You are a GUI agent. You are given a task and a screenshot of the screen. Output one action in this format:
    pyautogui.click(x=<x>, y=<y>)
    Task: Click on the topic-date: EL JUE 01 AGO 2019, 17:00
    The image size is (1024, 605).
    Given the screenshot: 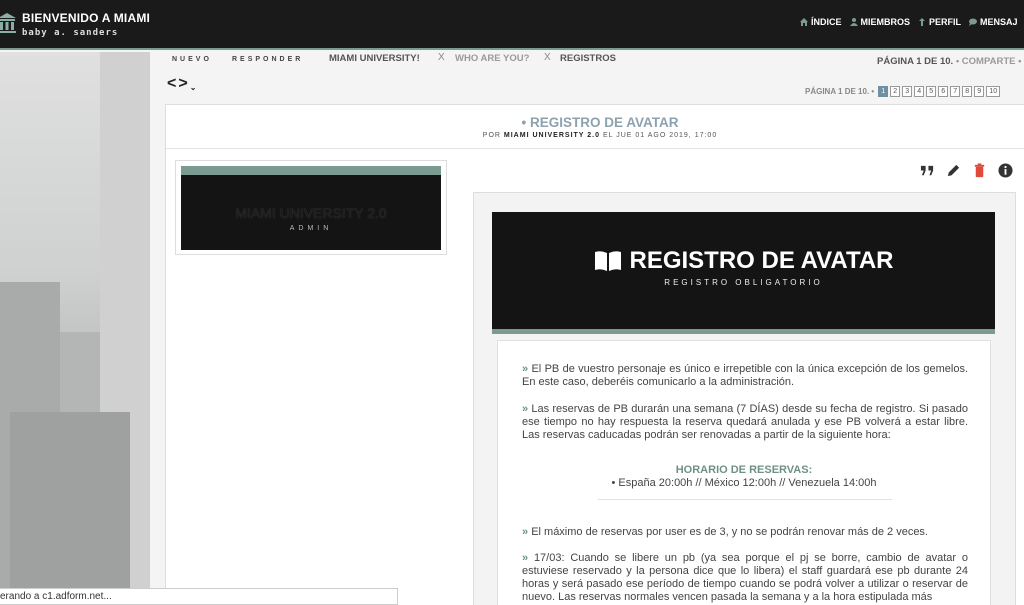 What is the action you would take?
    pyautogui.click(x=660, y=135)
    